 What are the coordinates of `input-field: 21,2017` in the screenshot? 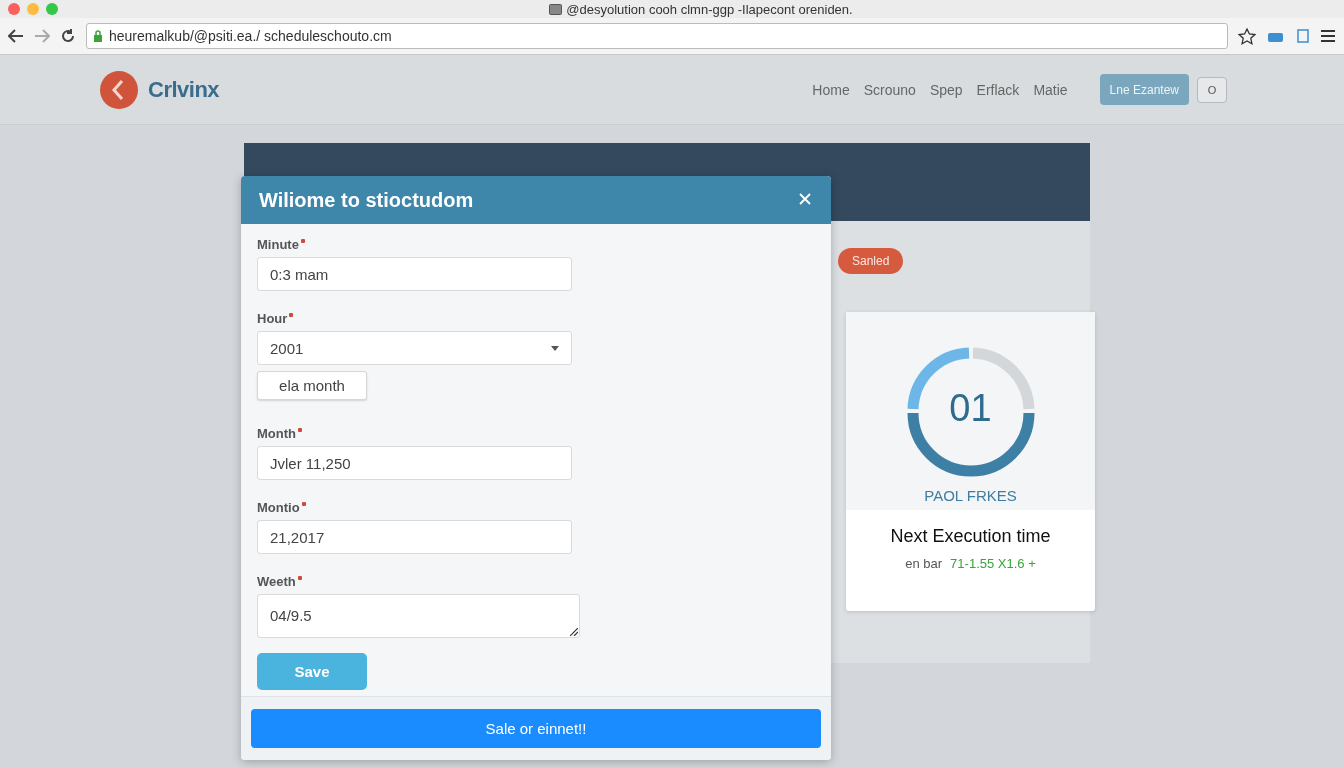 It's located at (414, 537).